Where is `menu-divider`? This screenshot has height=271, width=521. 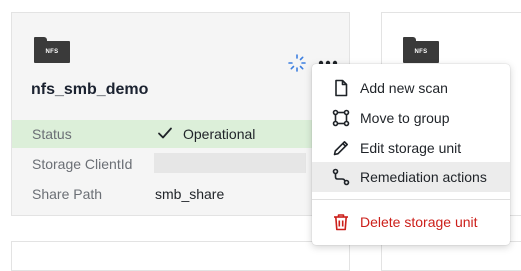 menu-divider is located at coordinates (411, 199).